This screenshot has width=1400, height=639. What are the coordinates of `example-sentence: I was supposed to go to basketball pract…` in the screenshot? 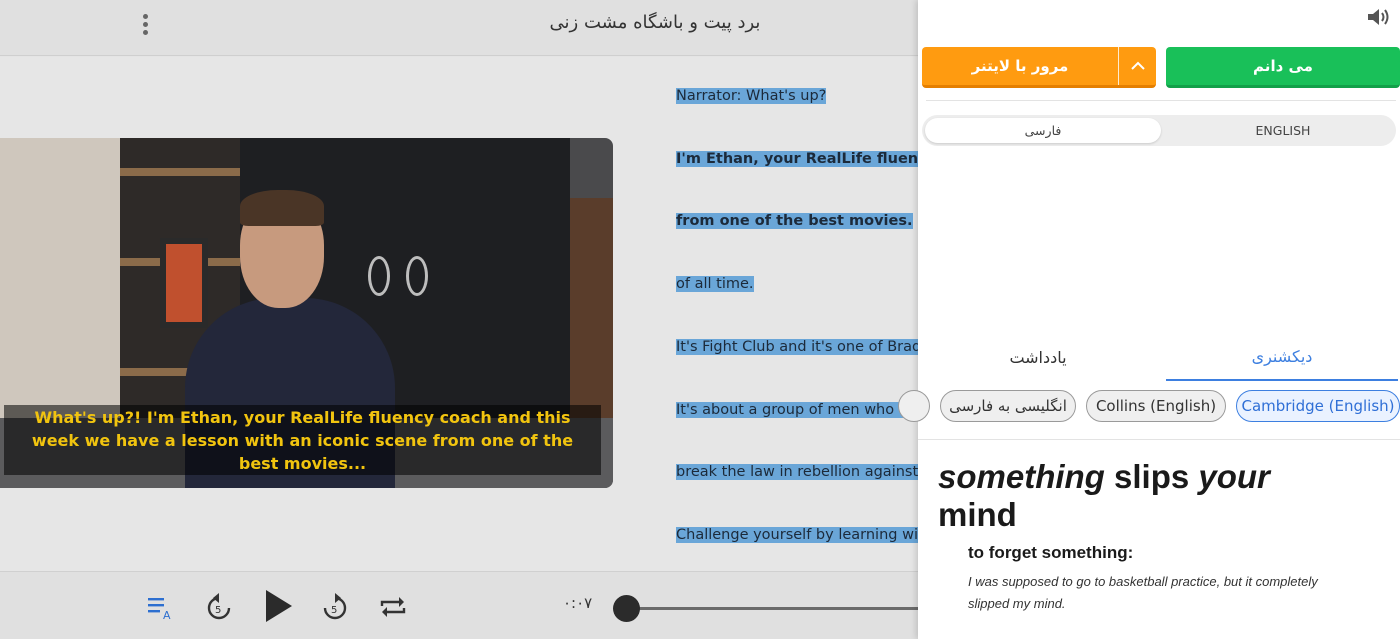 It's located at (1143, 592).